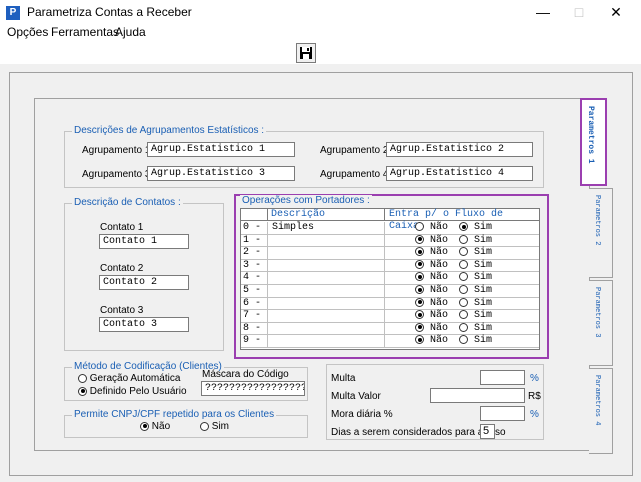  Describe the element at coordinates (144, 324) in the screenshot. I see `contato-3-input: Contato 3` at that location.